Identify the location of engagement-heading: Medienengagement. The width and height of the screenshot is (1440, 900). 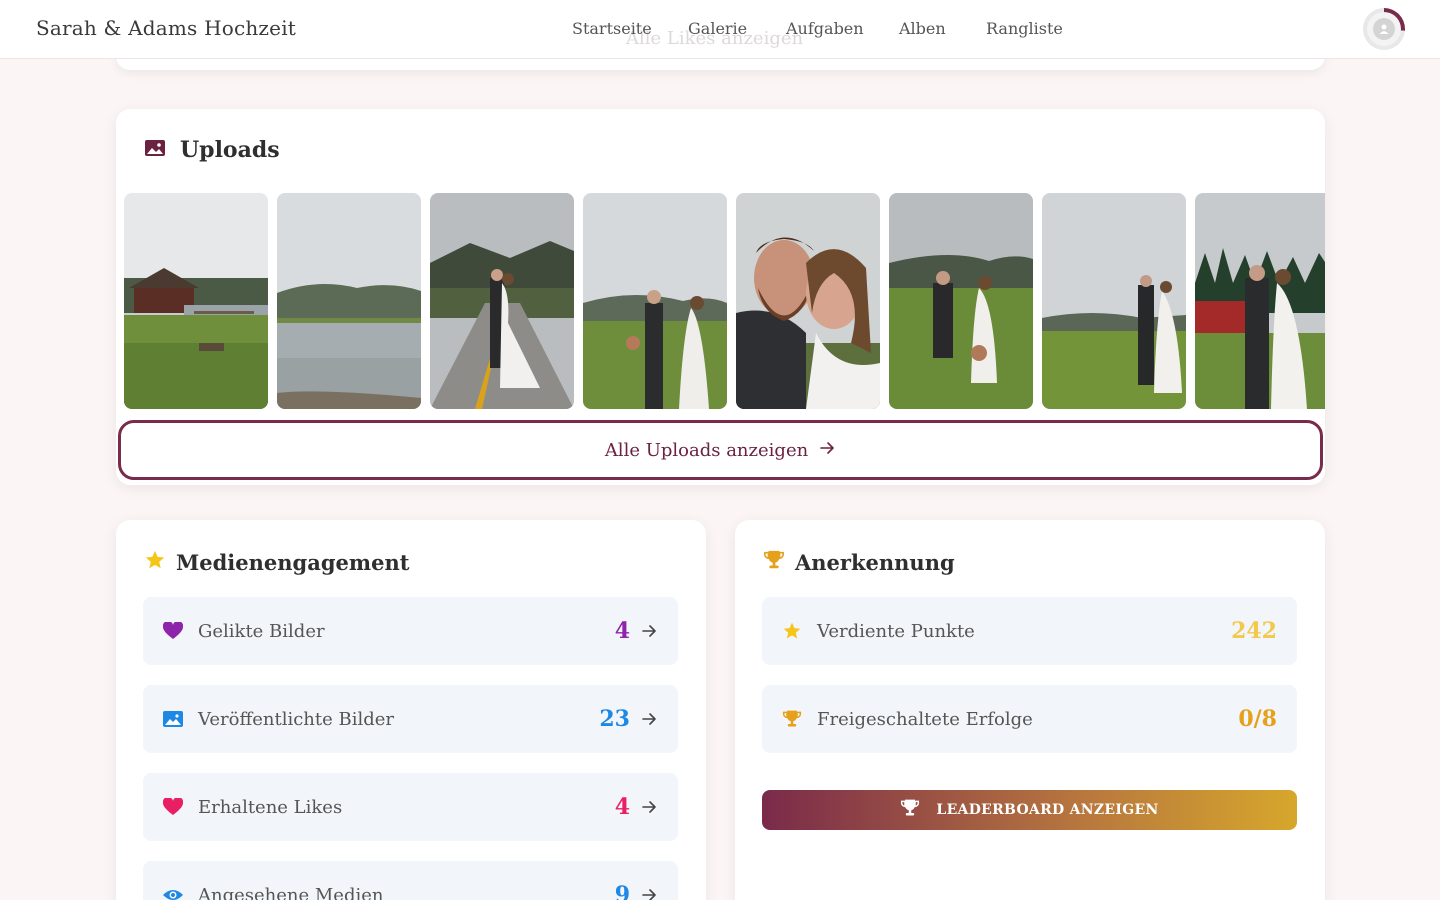
(276, 562).